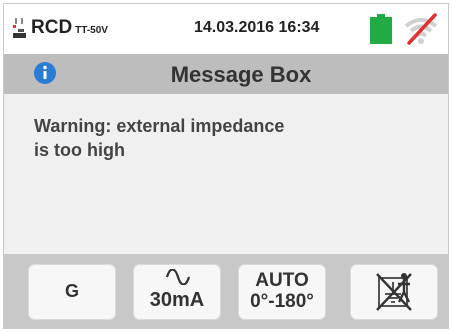 Image resolution: width=452 pixels, height=332 pixels. I want to click on g-button-label: G, so click(71, 291).